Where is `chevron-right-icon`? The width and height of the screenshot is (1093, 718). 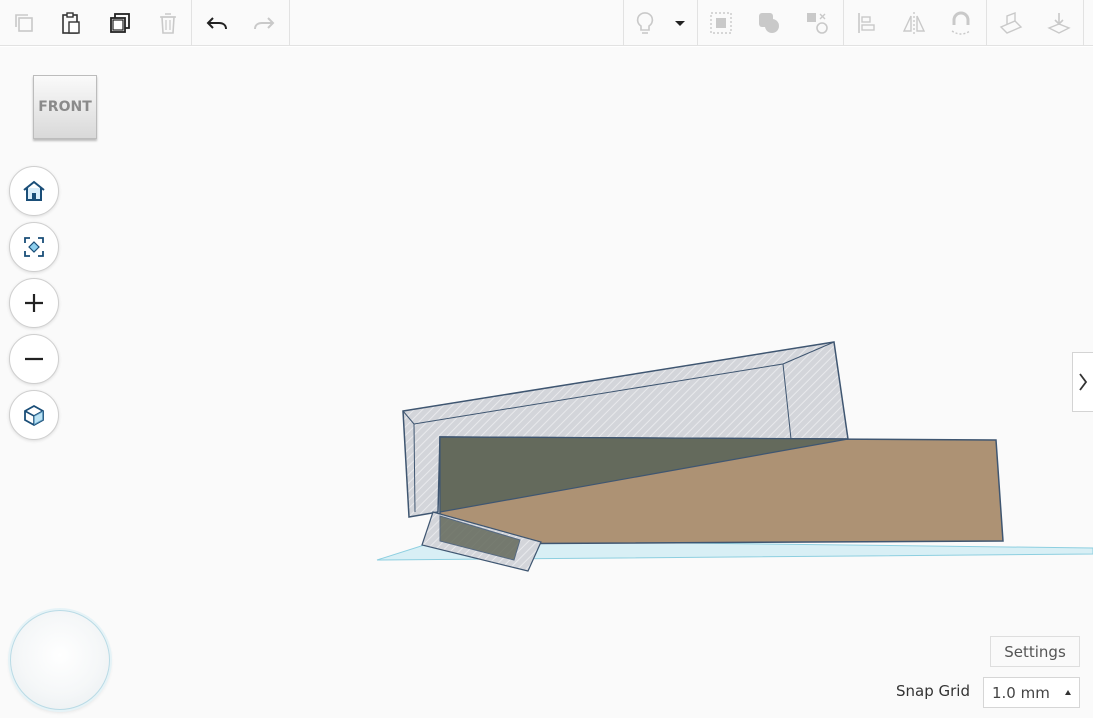
chevron-right-icon is located at coordinates (1083, 382).